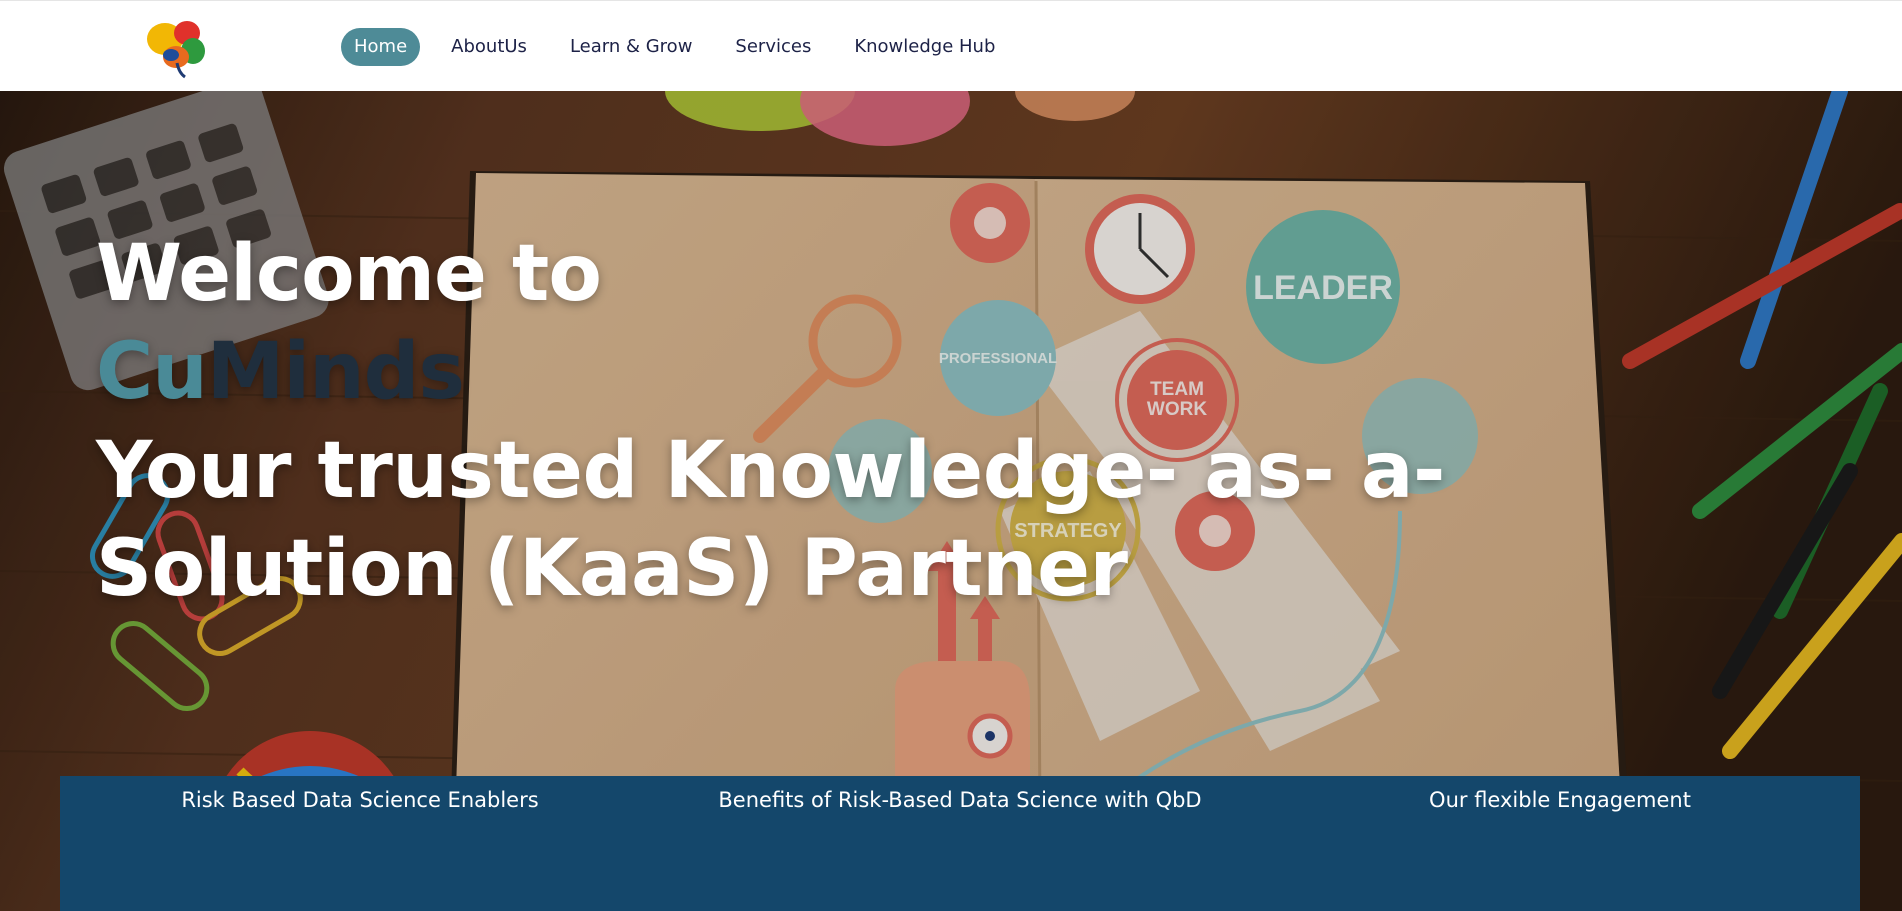 This screenshot has width=1902, height=911. Describe the element at coordinates (335, 372) in the screenshot. I see `brand-minds: Minds` at that location.